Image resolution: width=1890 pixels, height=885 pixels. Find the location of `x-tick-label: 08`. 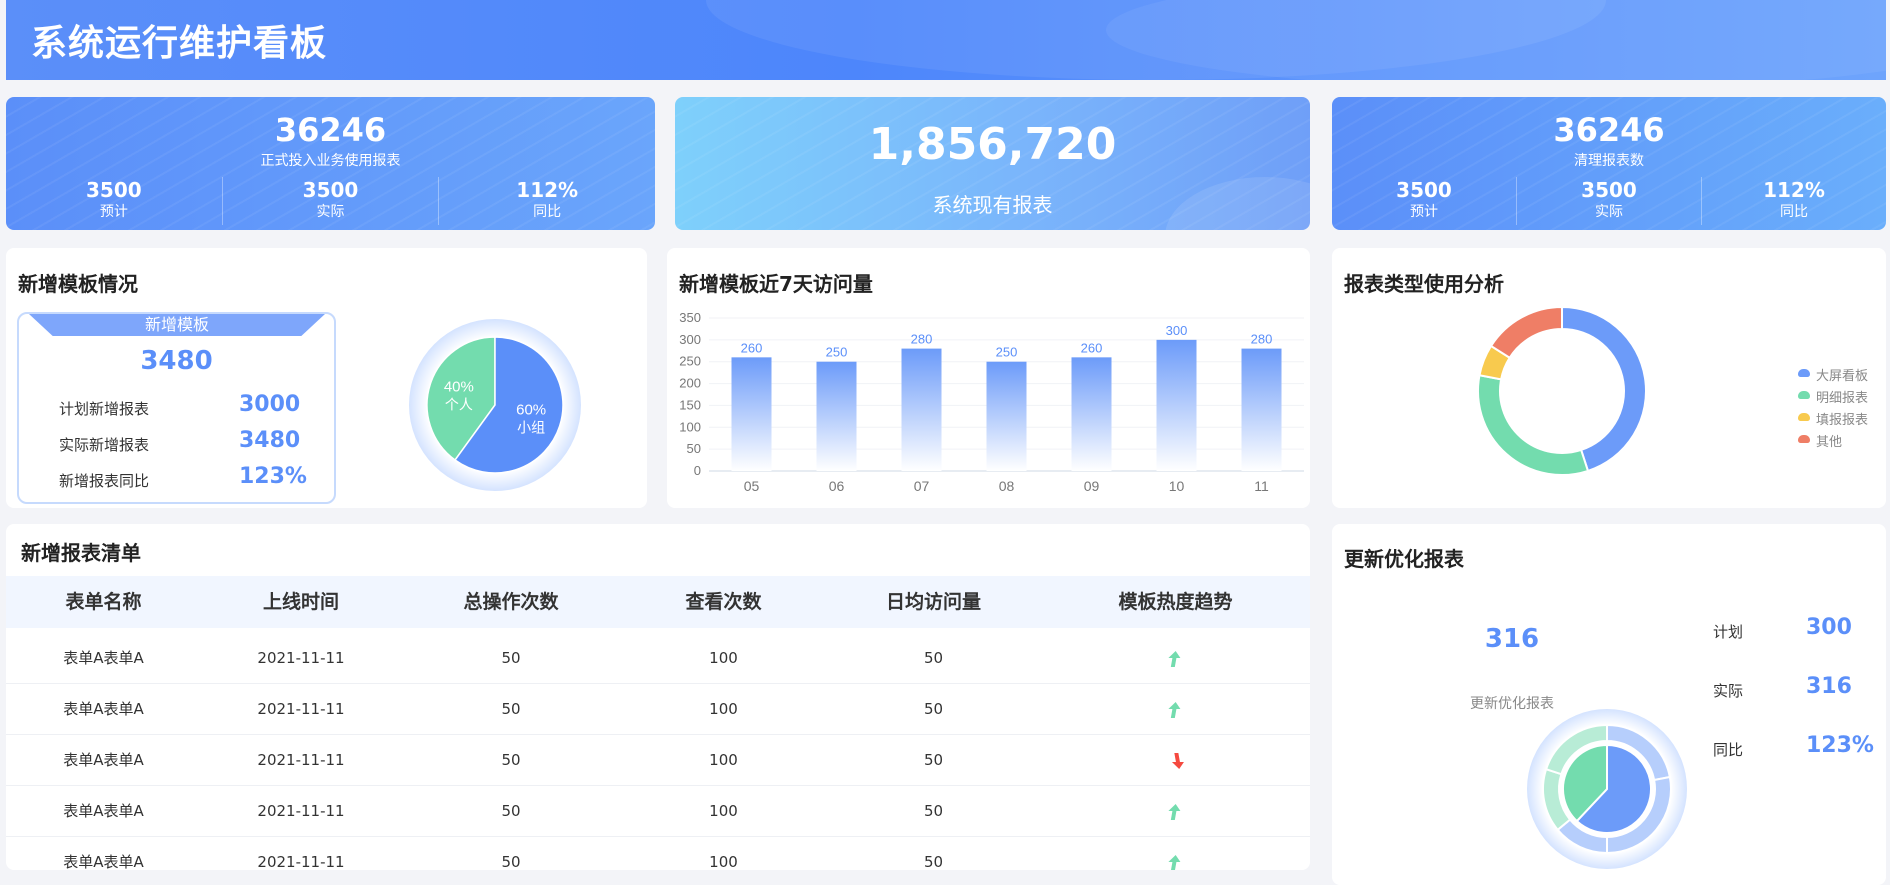

x-tick-label: 08 is located at coordinates (1007, 486).